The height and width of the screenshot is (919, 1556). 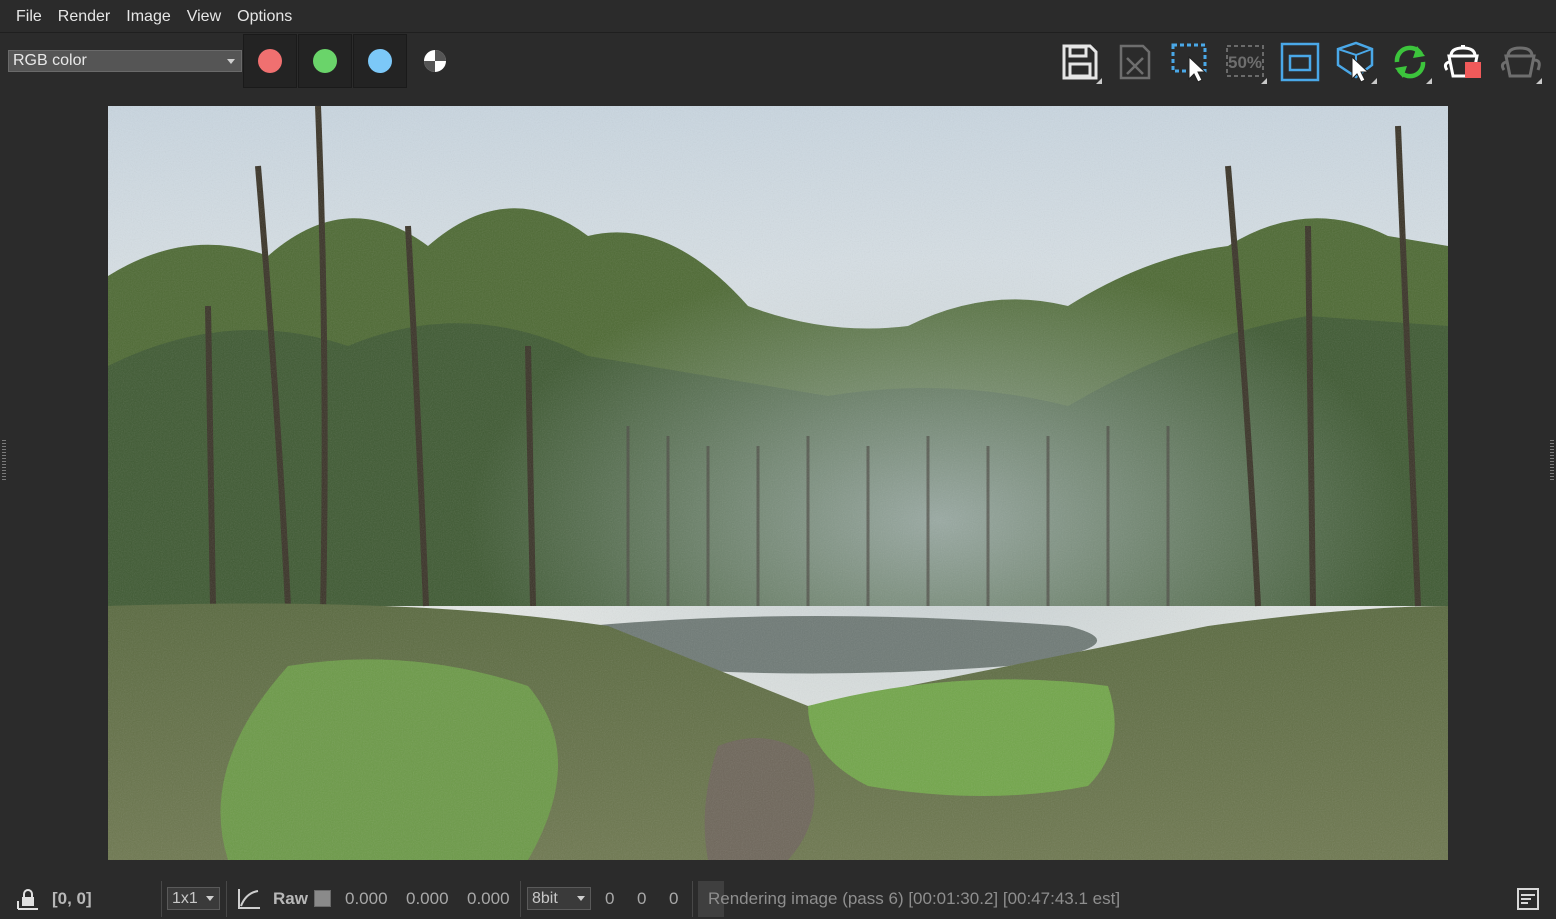 What do you see at coordinates (125, 61) in the screenshot?
I see `channel-select: RGB color` at bounding box center [125, 61].